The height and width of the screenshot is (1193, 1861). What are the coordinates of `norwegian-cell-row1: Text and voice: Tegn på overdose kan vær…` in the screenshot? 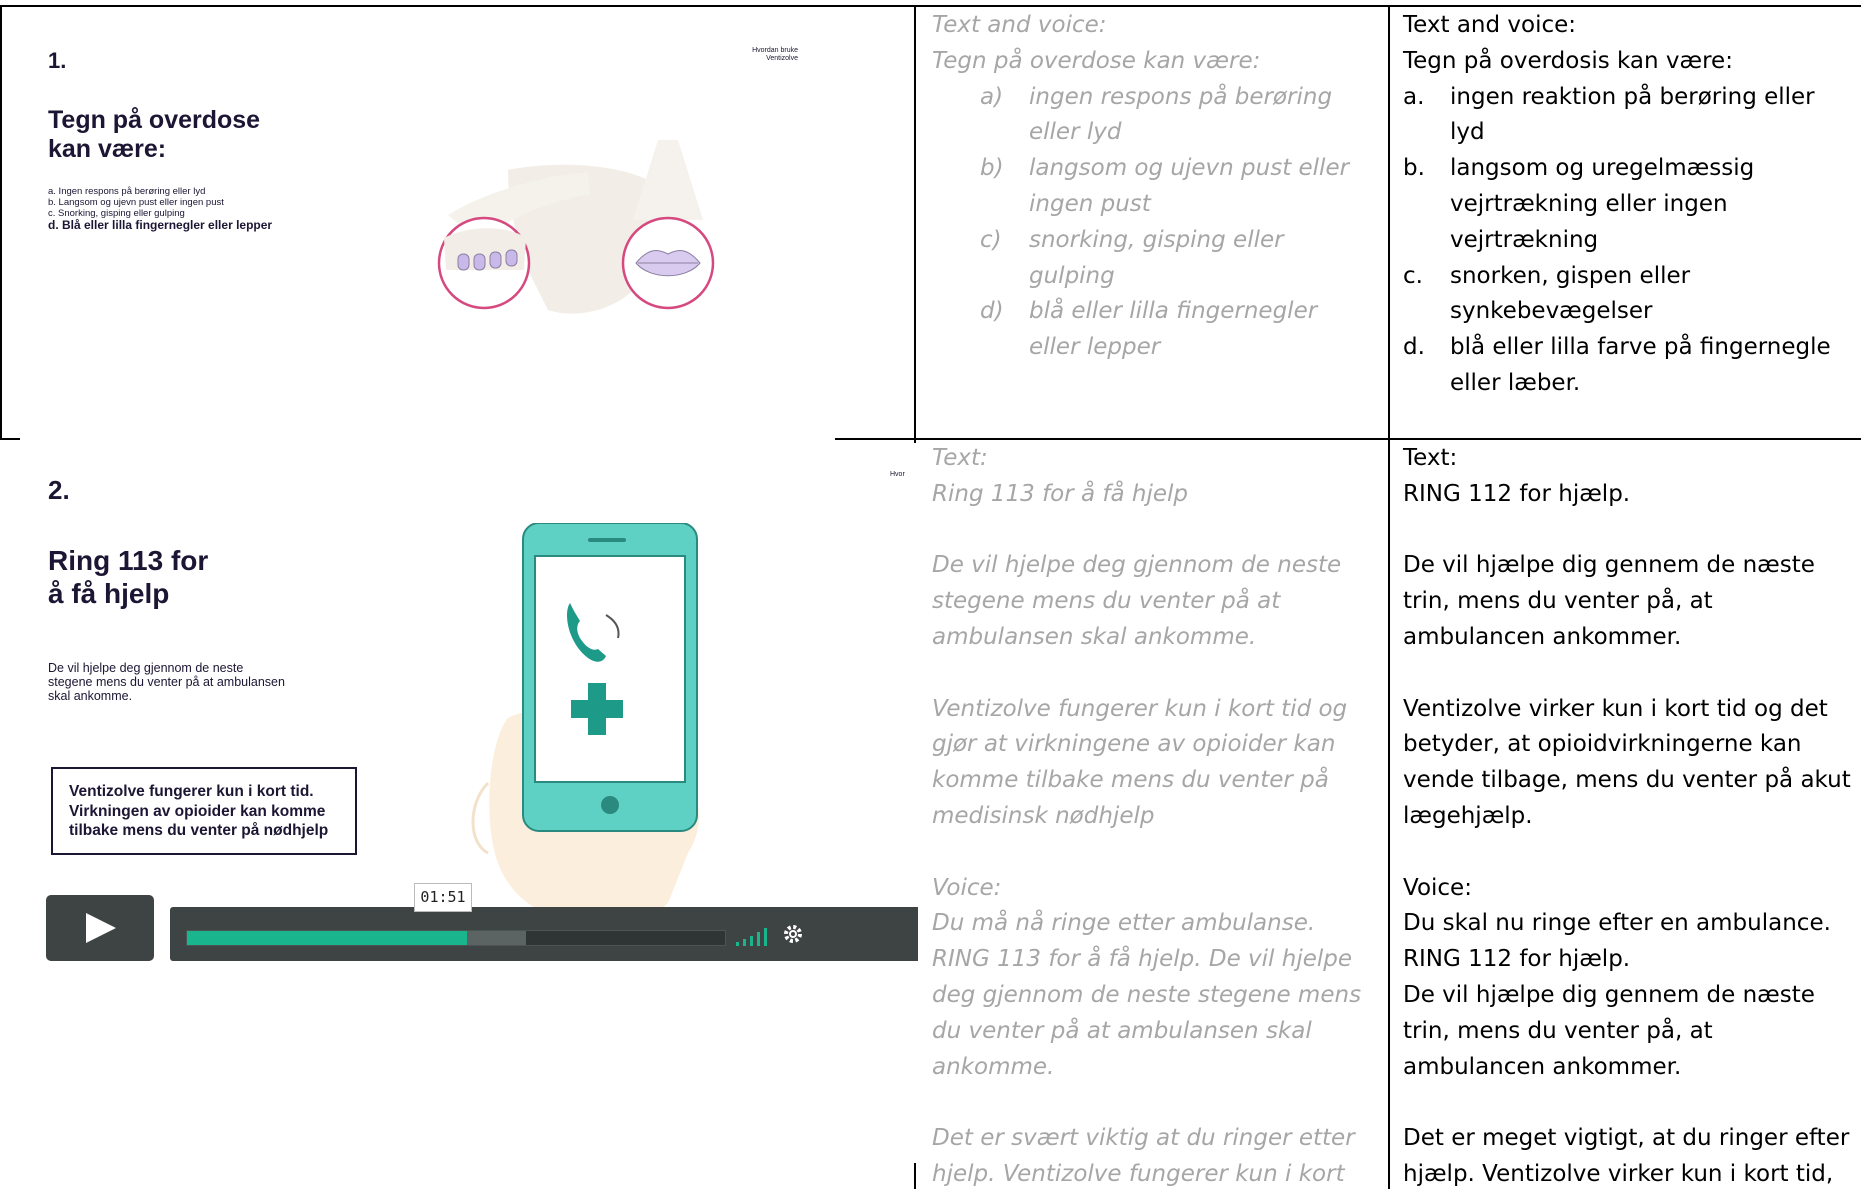 It's located at (1157, 187).